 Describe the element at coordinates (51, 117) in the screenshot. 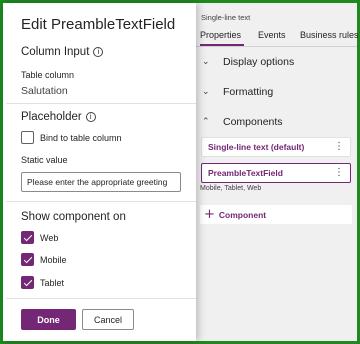

I see `placeholder-label: Placeholder` at that location.